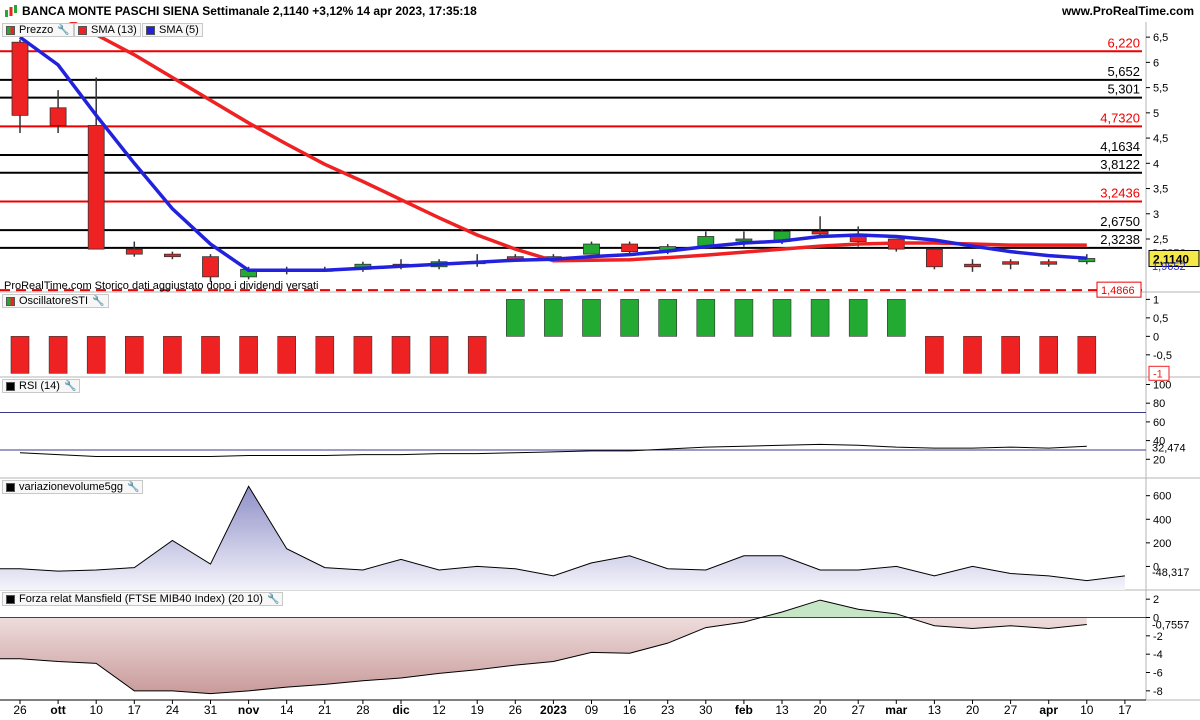 This screenshot has width=1200, height=720. What do you see at coordinates (1156, 114) in the screenshot?
I see `y-tick-label: 5` at bounding box center [1156, 114].